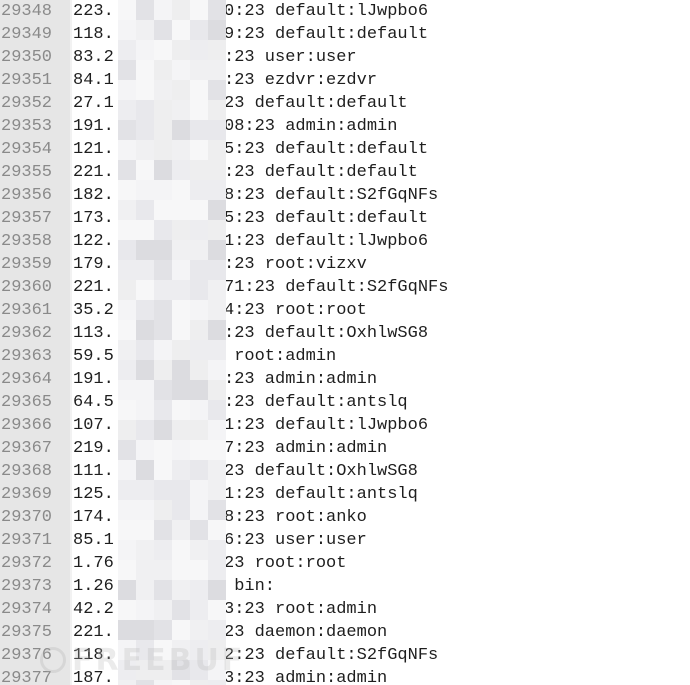 The width and height of the screenshot is (690, 685). Describe the element at coordinates (345, 540) in the screenshot. I see `text-line: 29371 85.1 6:23 user:user` at that location.